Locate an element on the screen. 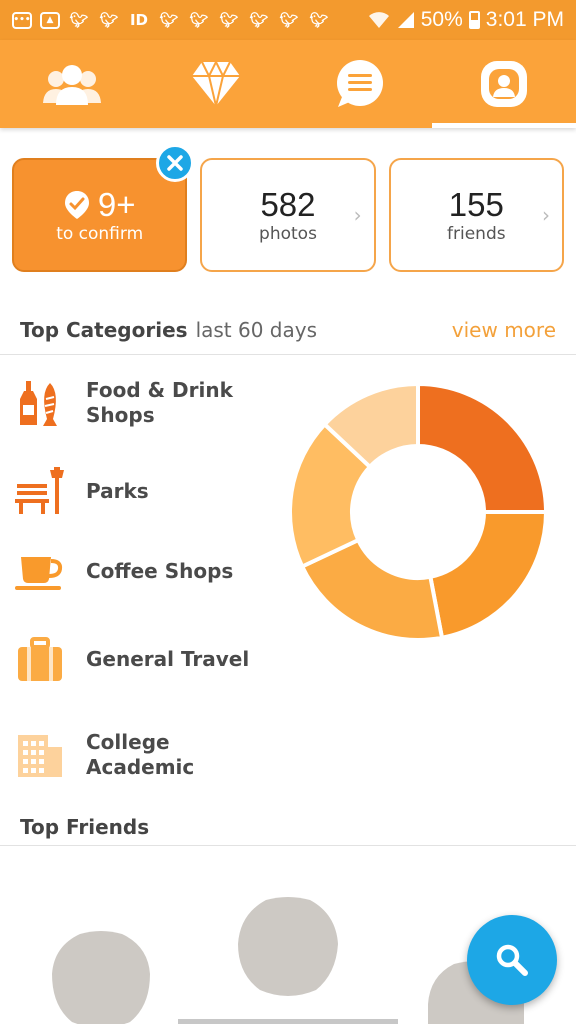 This screenshot has height=1024, width=576. categories-donut-chart is located at coordinates (418, 512).